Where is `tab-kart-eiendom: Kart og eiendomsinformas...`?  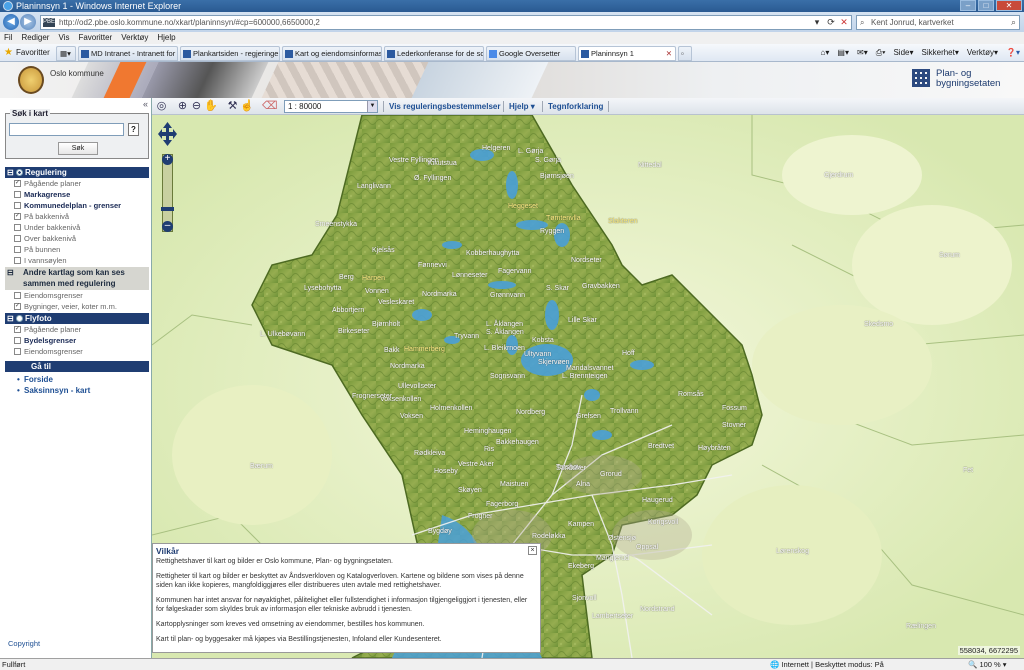 tab-kart-eiendom: Kart og eiendomsinformas... is located at coordinates (332, 53).